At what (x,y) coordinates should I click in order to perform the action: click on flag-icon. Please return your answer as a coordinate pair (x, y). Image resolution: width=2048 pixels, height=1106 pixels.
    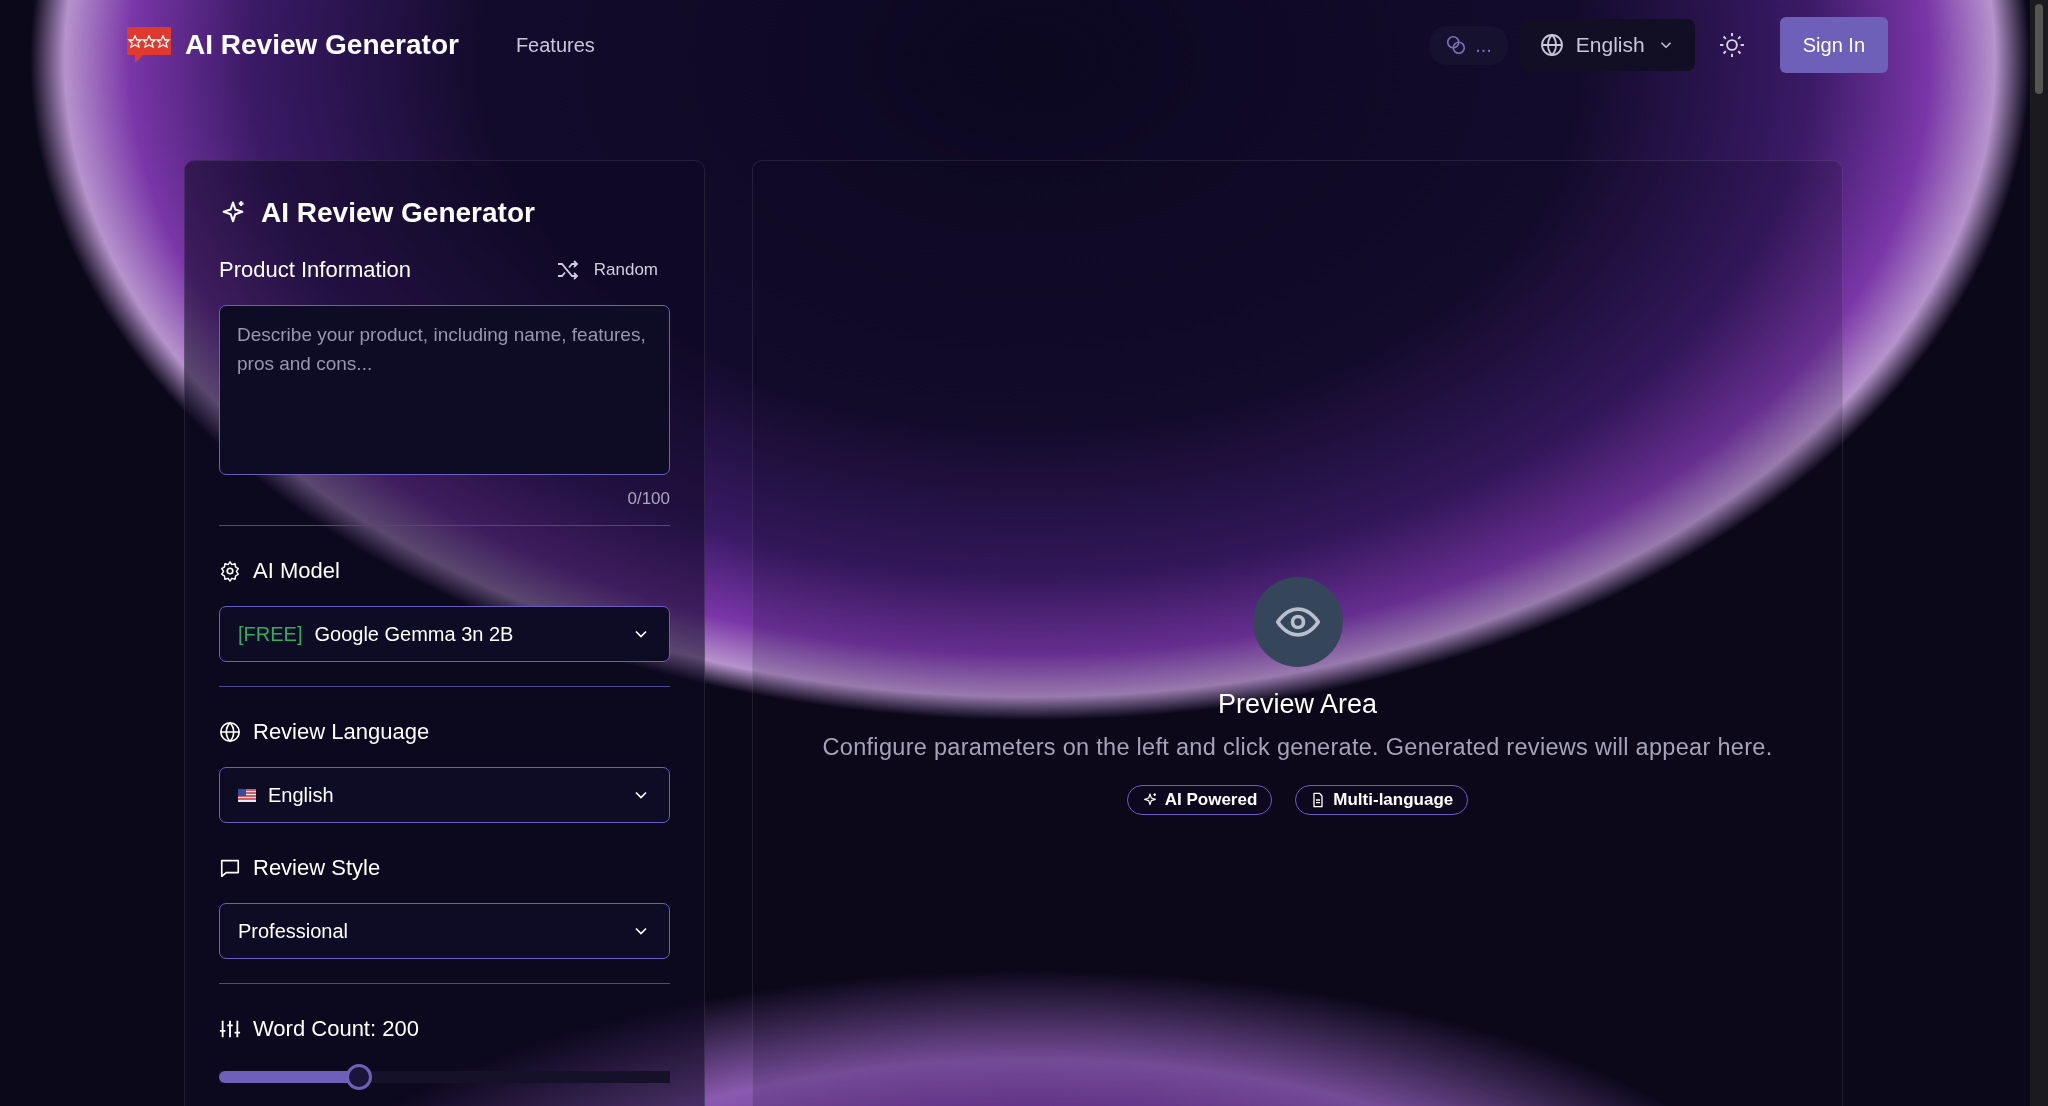
    Looking at the image, I should click on (247, 795).